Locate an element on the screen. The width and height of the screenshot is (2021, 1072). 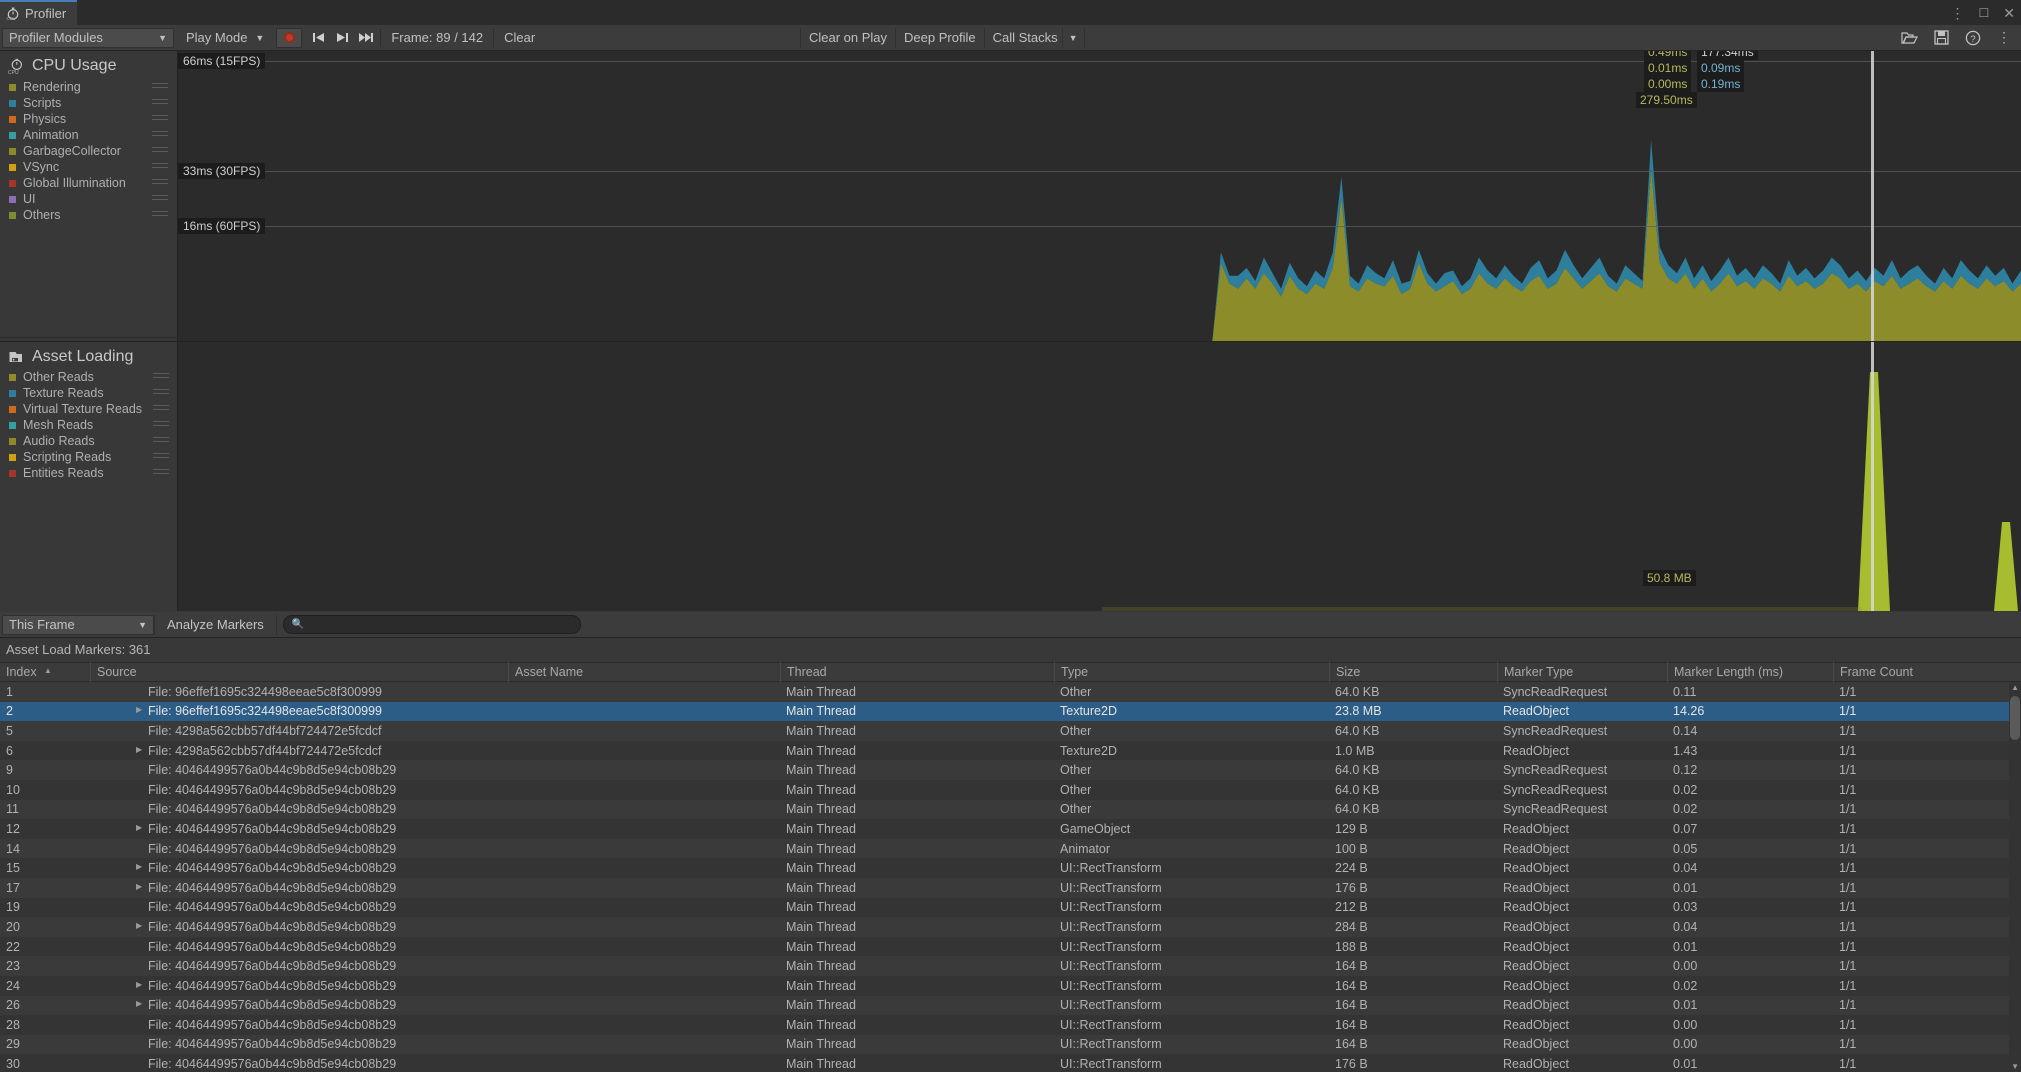
asset-frame-cursor is located at coordinates (1872, 476).